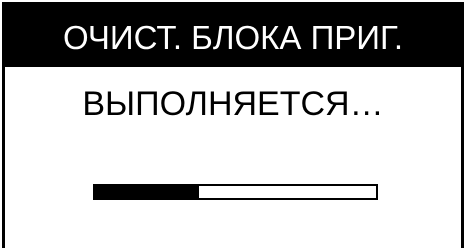  What do you see at coordinates (147, 192) in the screenshot?
I see `progress-bar-fill` at bounding box center [147, 192].